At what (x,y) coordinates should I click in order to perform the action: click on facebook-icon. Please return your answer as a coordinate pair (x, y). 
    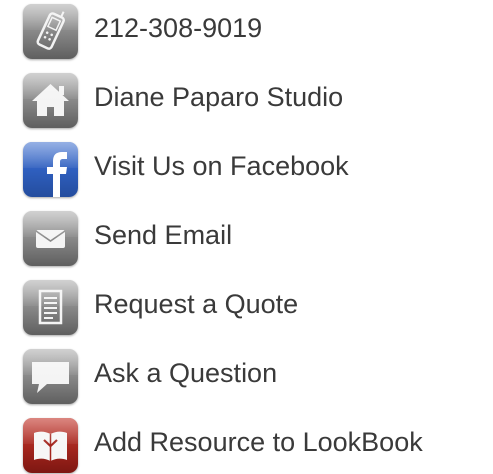
    Looking at the image, I should click on (50, 169).